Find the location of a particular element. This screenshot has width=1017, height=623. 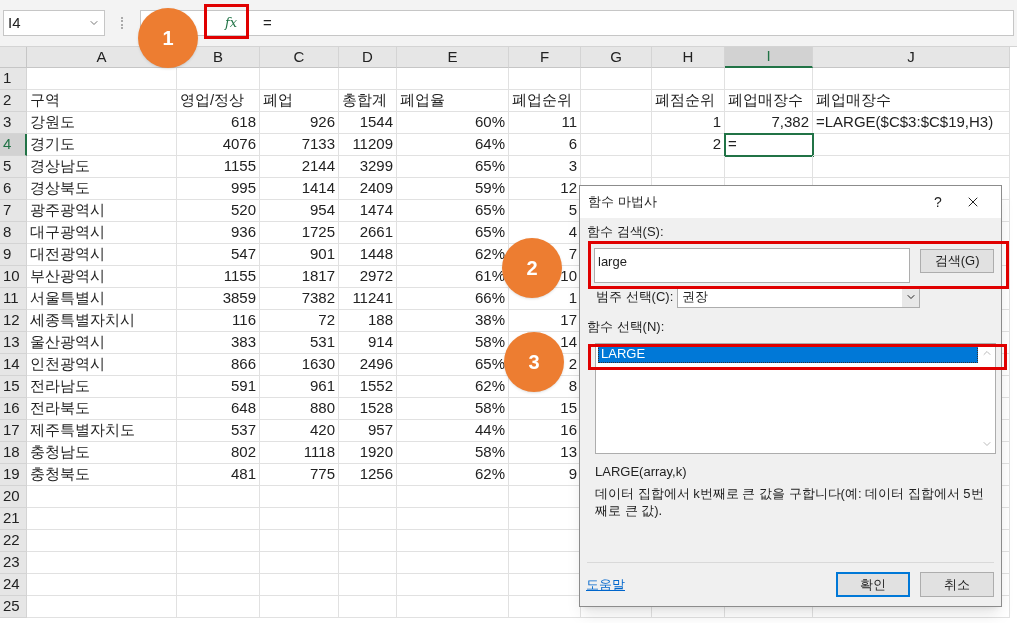

table-cell: 547 is located at coordinates (218, 255).